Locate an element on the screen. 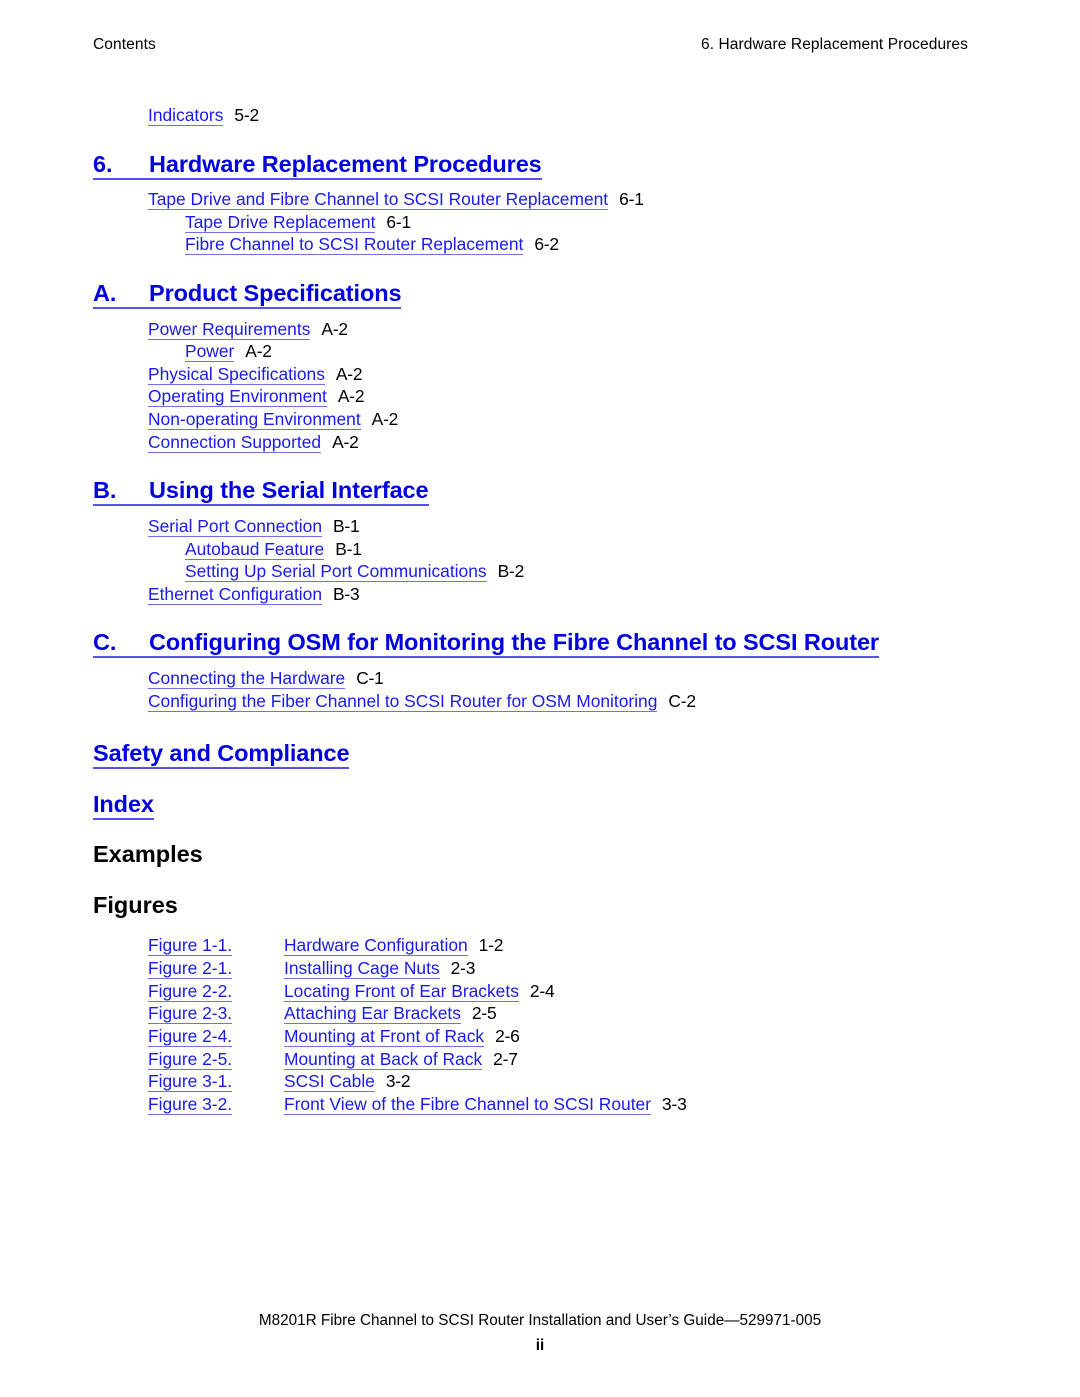 The image size is (1080, 1397). toc-entry: Power Requirements A-2 is located at coordinates (570, 329).